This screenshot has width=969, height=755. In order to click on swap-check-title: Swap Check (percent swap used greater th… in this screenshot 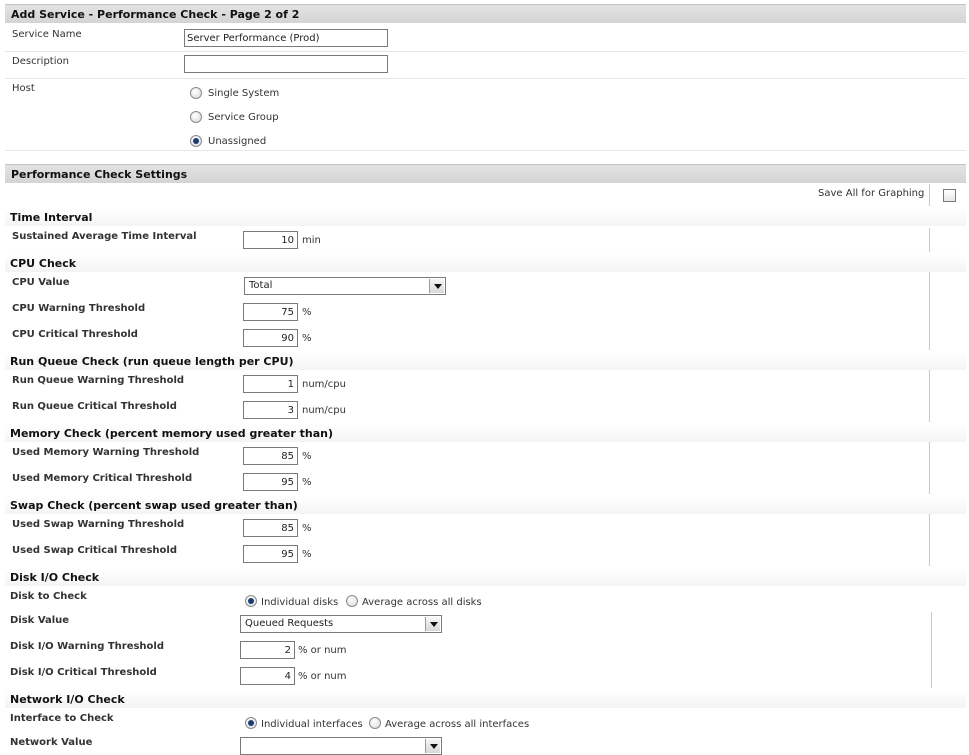, I will do `click(154, 505)`.